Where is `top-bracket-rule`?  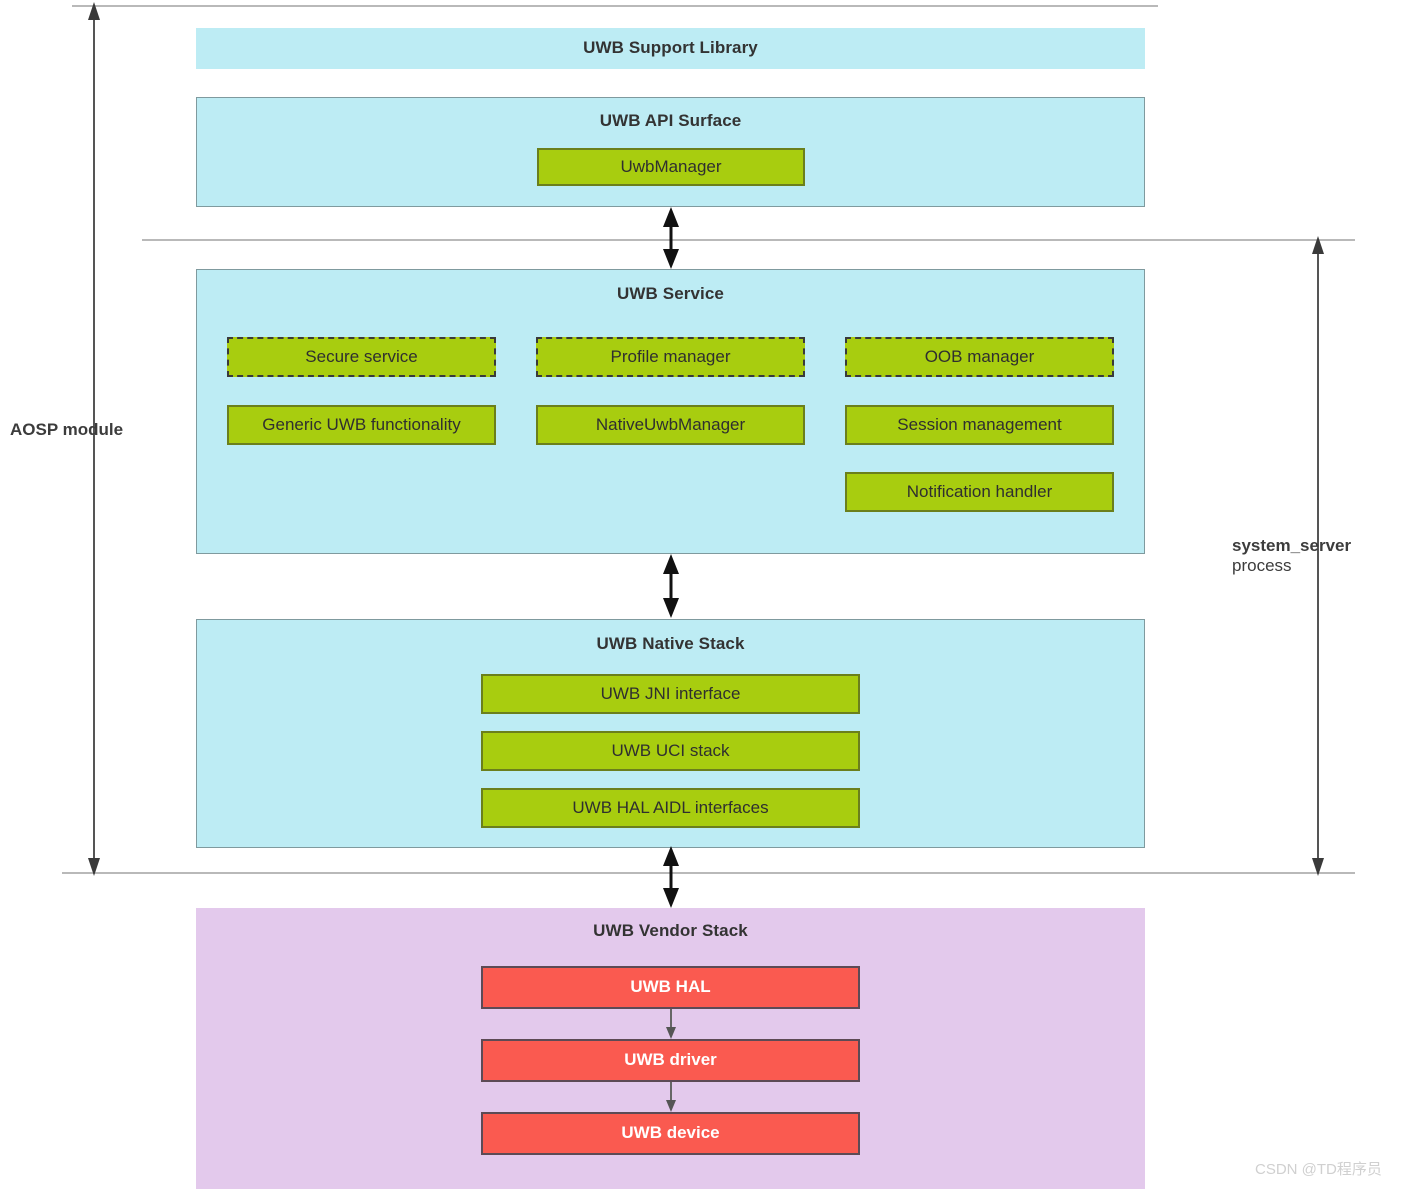
top-bracket-rule is located at coordinates (615, 6).